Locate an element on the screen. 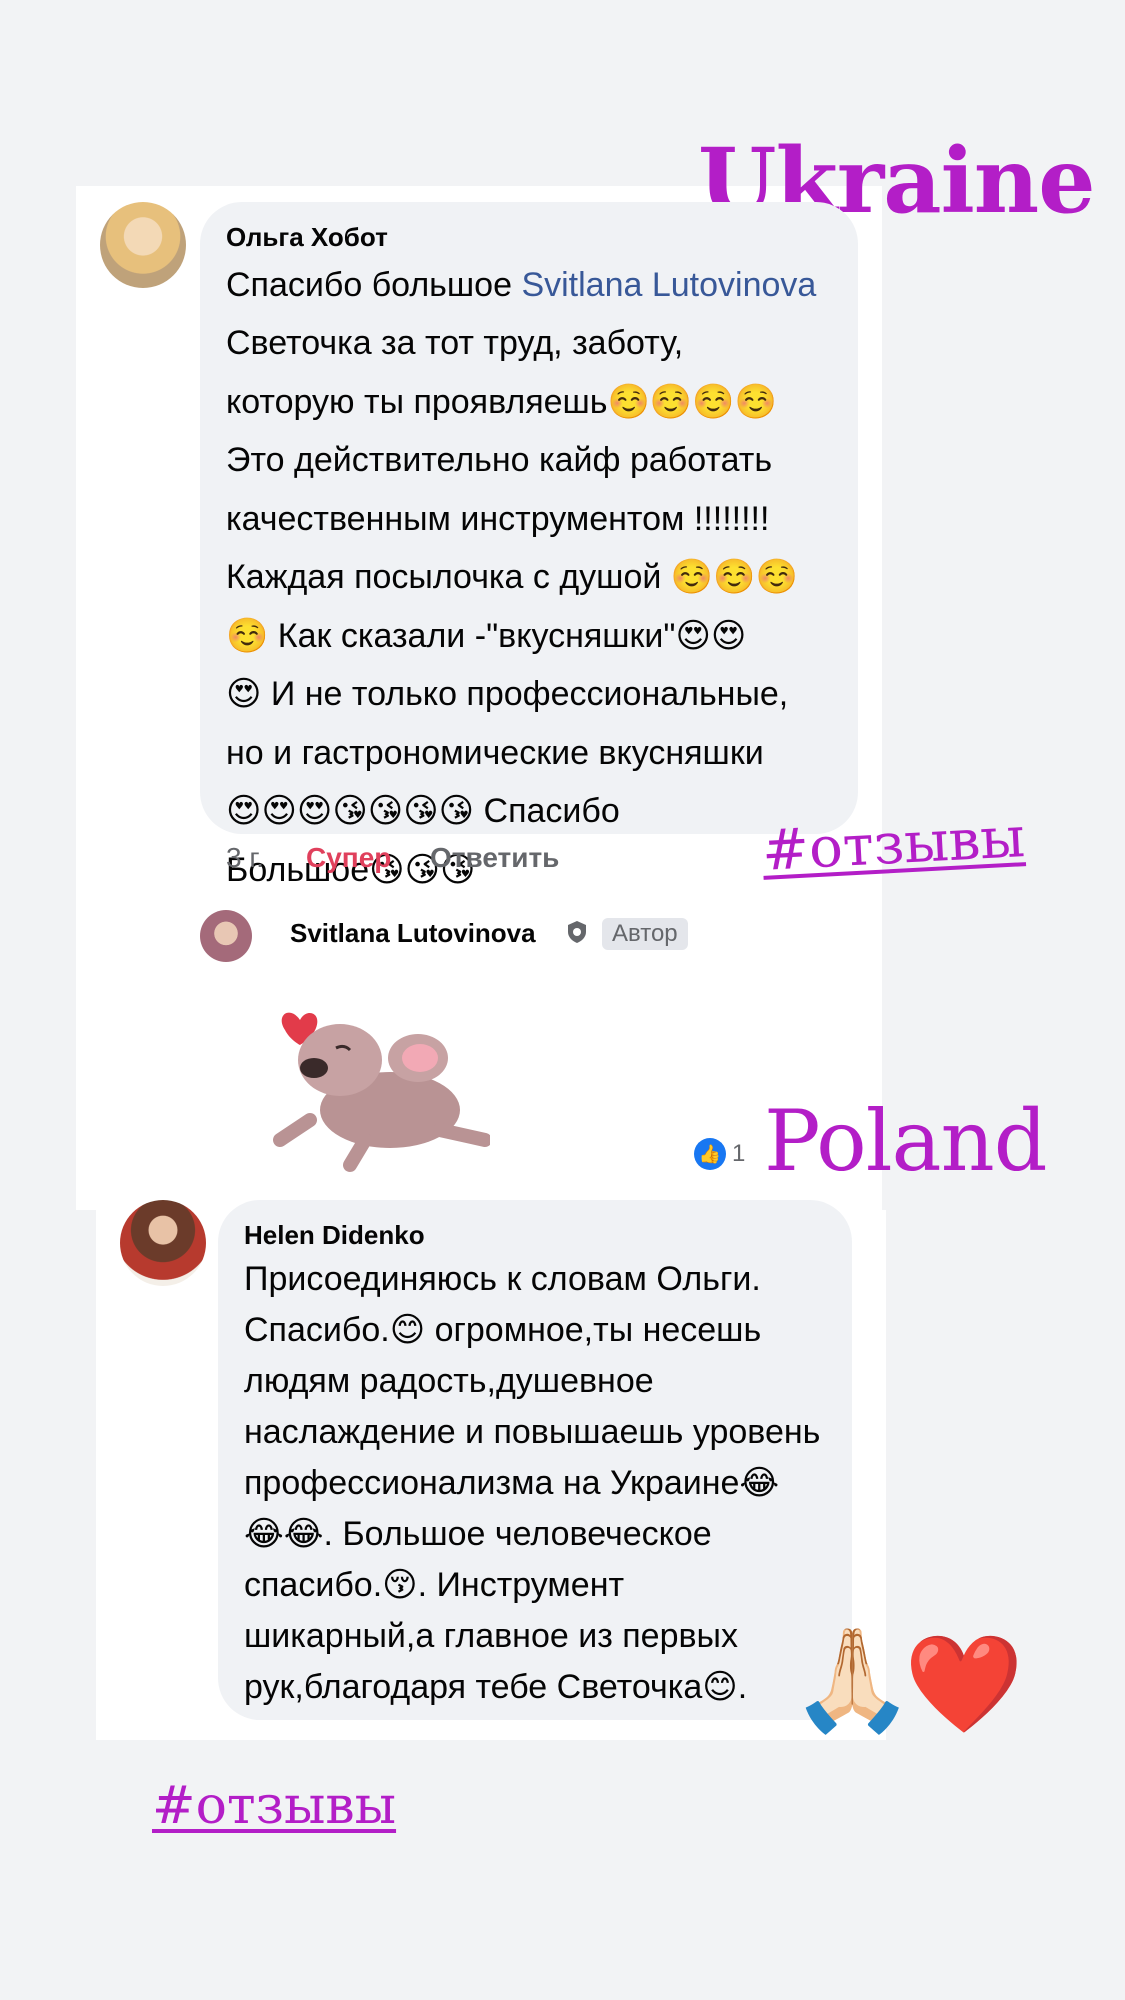 This screenshot has width=1125, height=2000. pray-hands-emoji: 🙏🏻 is located at coordinates (852, 1679).